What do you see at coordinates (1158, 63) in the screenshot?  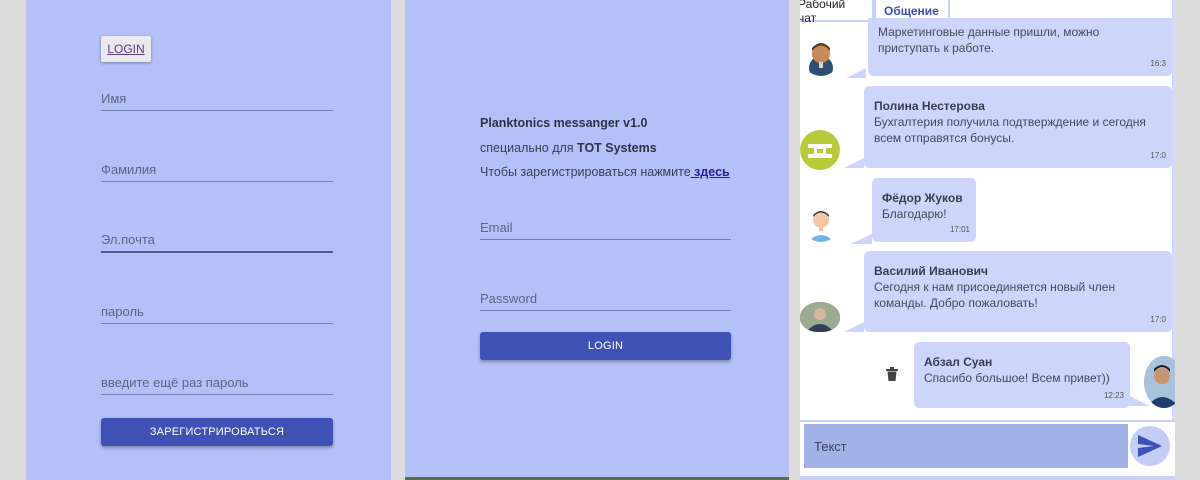 I see `message-time: 16:3` at bounding box center [1158, 63].